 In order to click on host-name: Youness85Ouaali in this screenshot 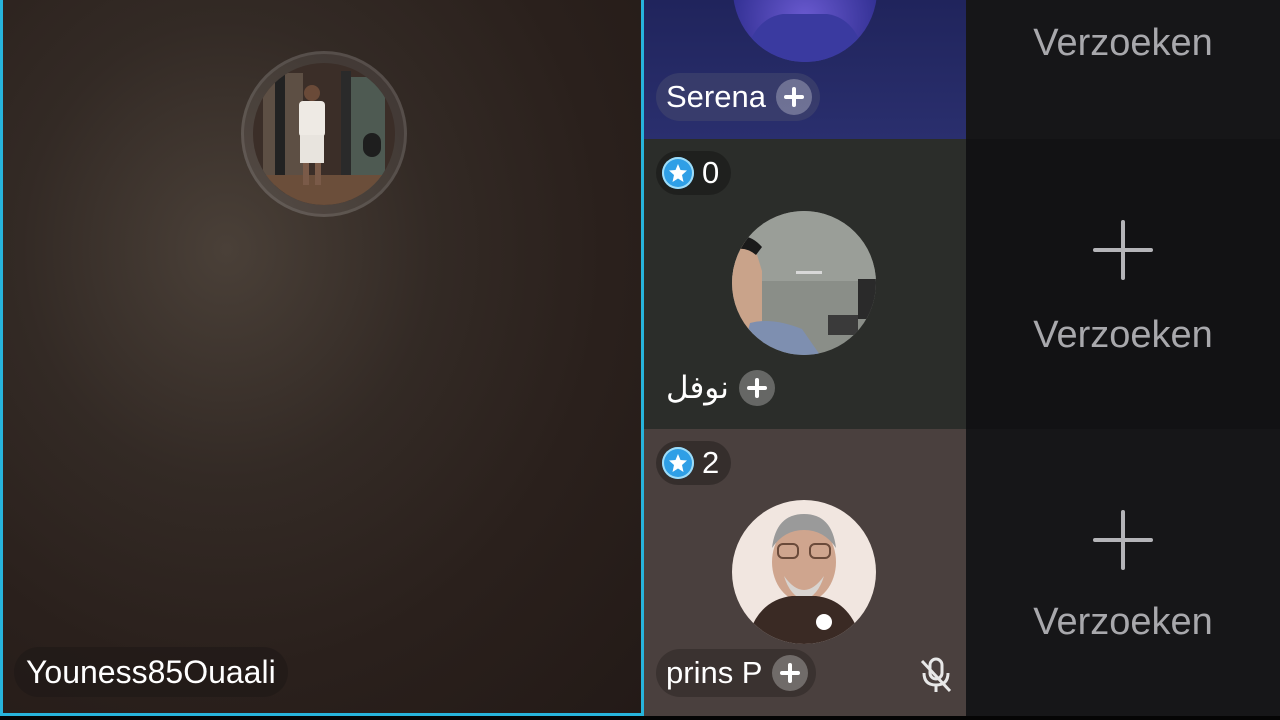, I will do `click(151, 672)`.